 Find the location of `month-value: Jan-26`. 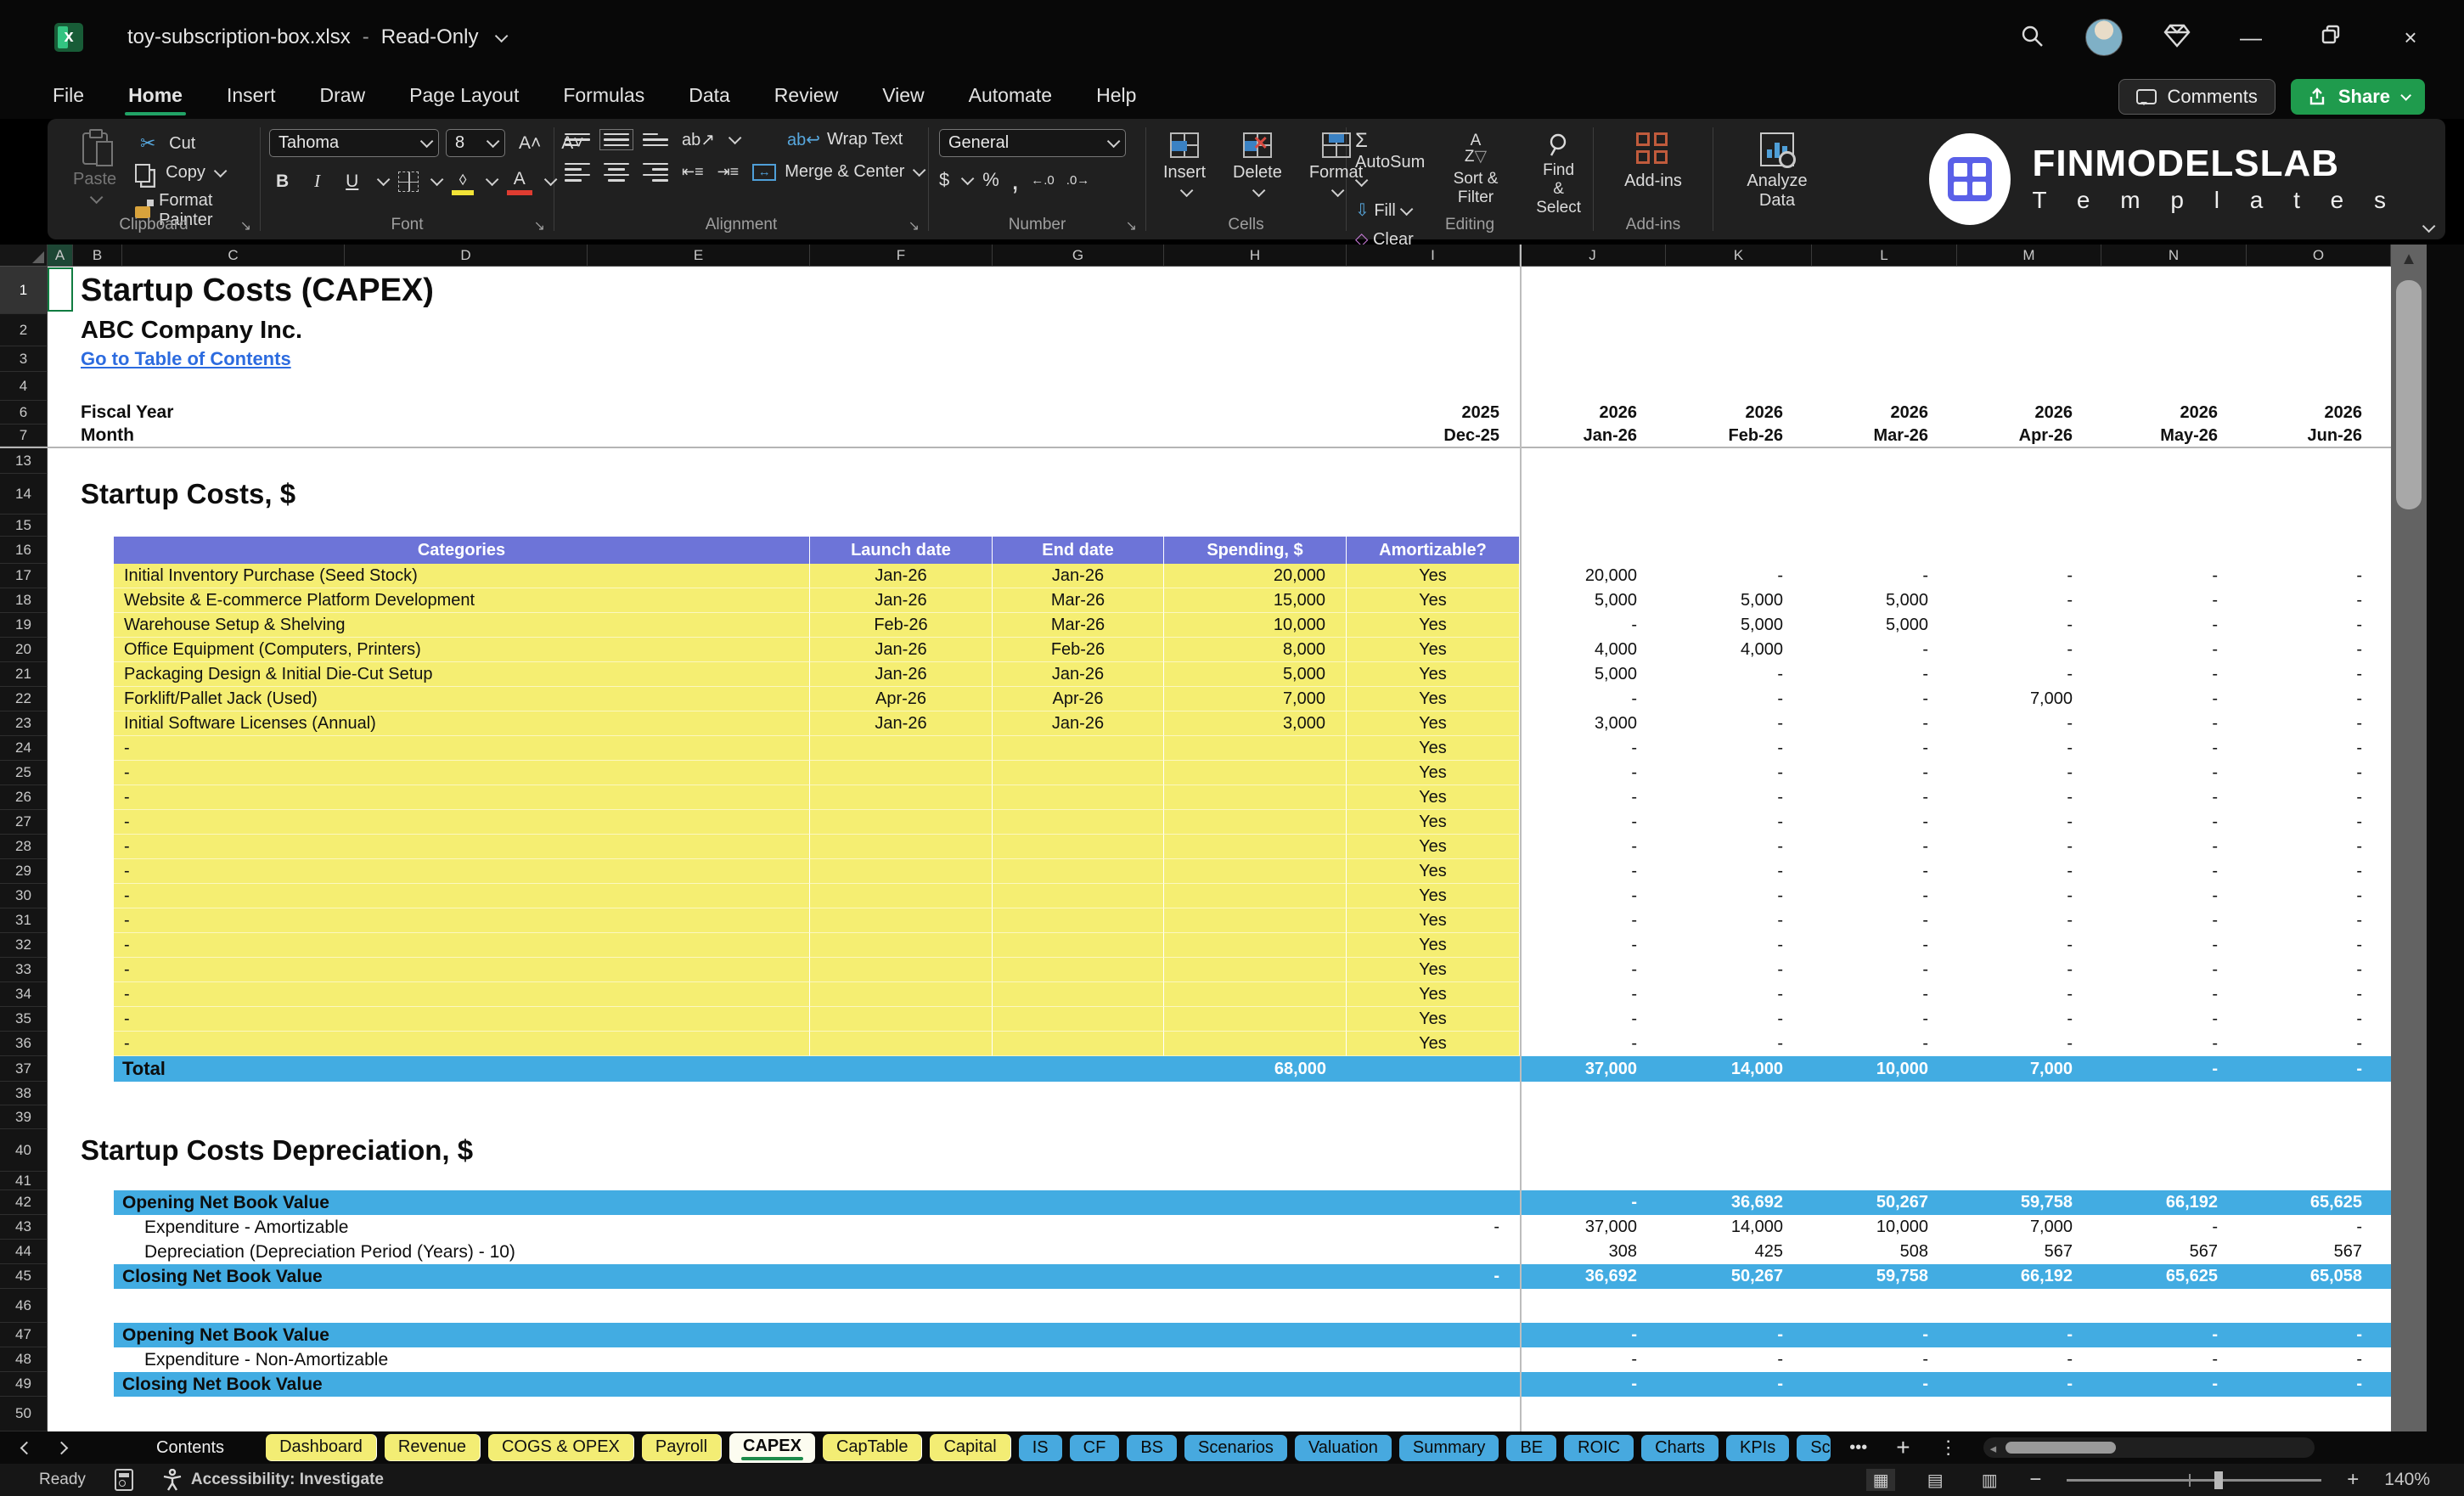

month-value: Jan-26 is located at coordinates (1593, 436).